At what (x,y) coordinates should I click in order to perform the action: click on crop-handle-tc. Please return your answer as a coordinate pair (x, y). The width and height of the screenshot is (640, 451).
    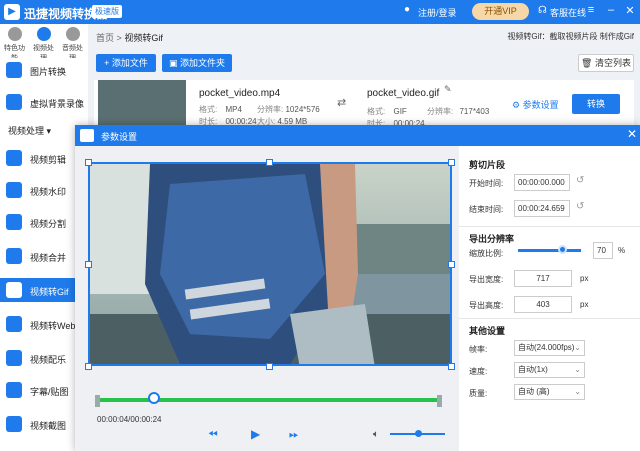
    Looking at the image, I should click on (269, 162).